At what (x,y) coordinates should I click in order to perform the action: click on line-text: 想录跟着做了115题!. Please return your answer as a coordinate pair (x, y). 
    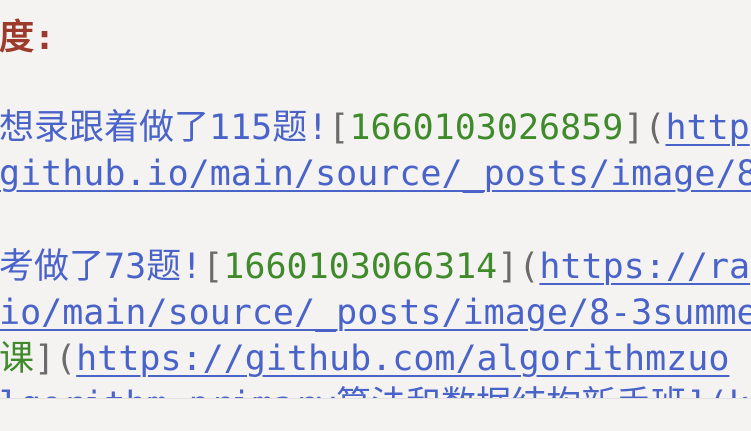
    Looking at the image, I should click on (164, 128).